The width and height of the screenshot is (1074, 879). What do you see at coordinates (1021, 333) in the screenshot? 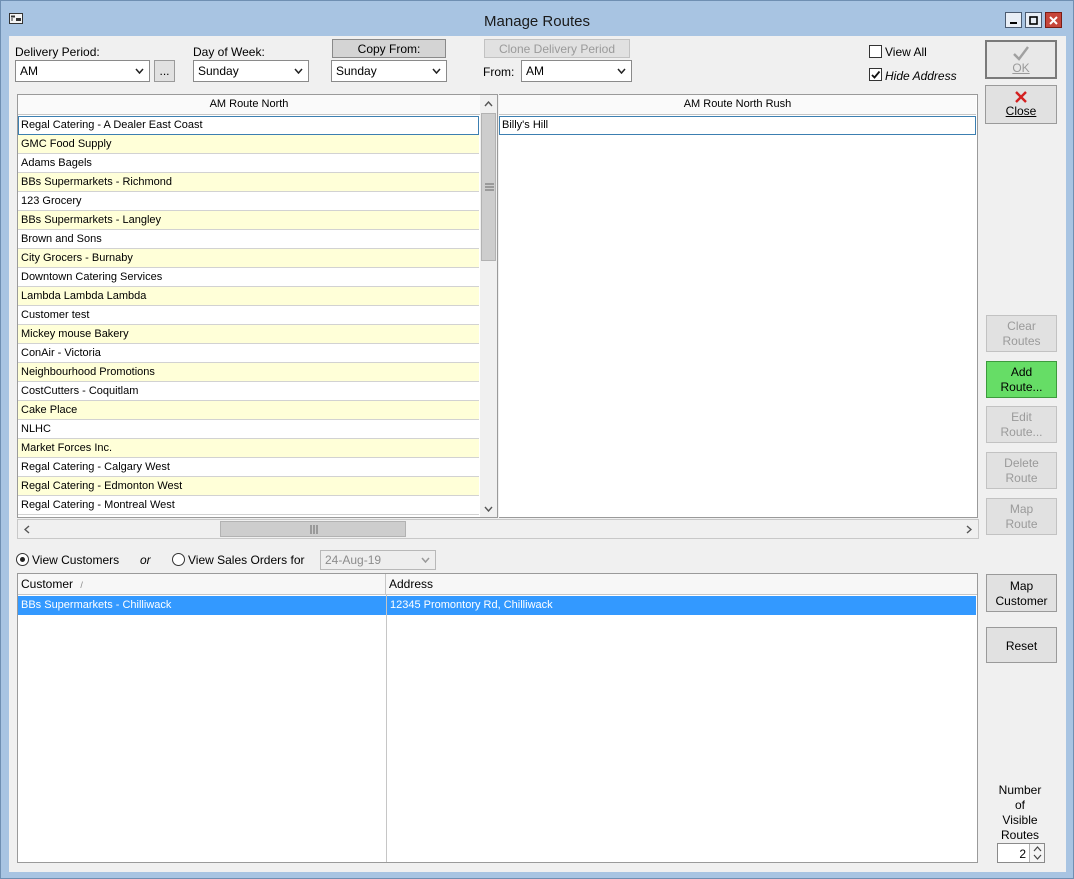
I see `clear-routes-button: Clear Routes` at bounding box center [1021, 333].